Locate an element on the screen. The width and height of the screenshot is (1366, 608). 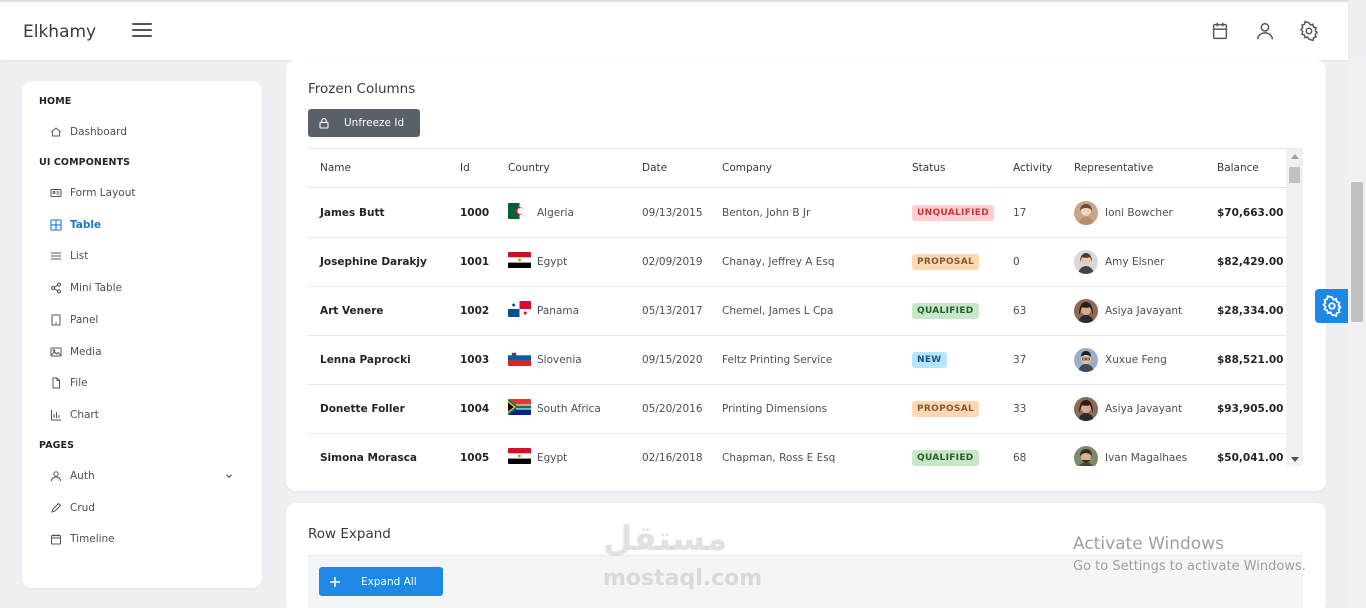
page-scrollbar-thumb is located at coordinates (1357, 252).